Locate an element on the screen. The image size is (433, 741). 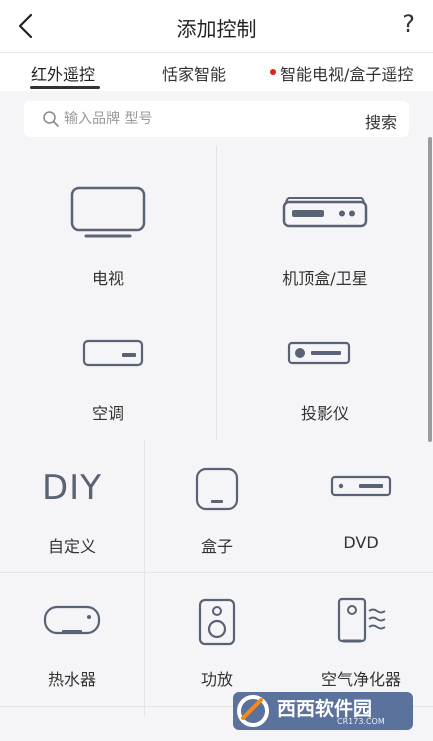
device-set-top-box: 机顶盒/卫星 is located at coordinates (325, 221).